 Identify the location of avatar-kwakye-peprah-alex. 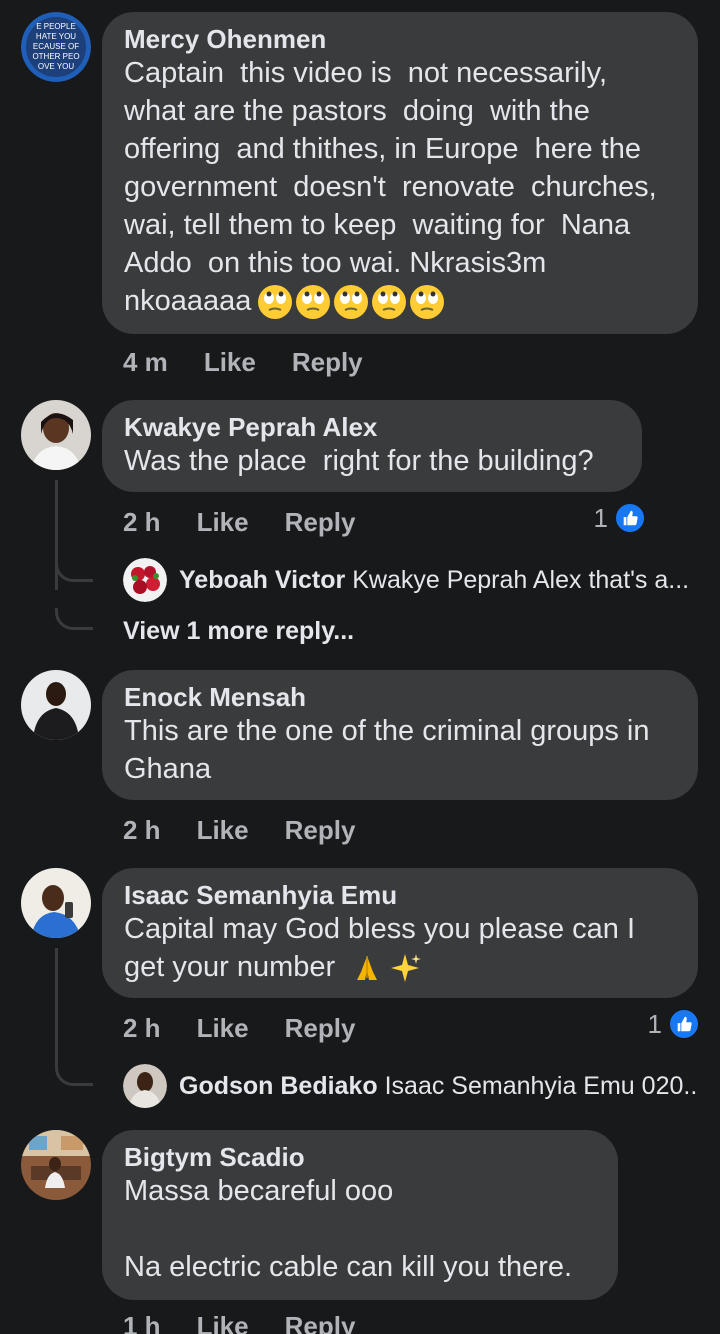
(56, 435).